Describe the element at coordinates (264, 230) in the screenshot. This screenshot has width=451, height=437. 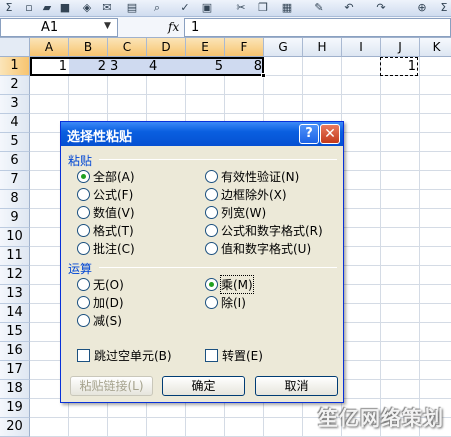
I see `radio-paste-formulas-and-number-formats: 公式和数字格式(R)` at that location.